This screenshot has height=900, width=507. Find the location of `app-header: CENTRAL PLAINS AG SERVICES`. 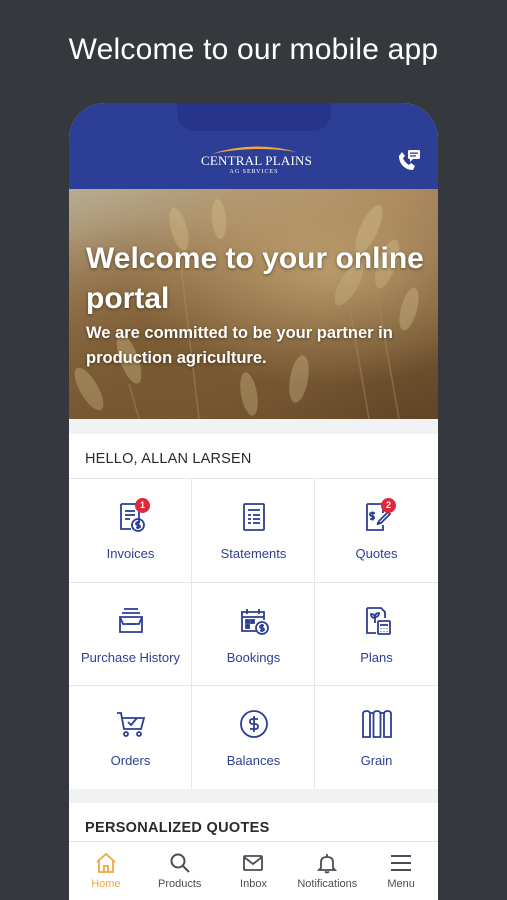

app-header: CENTRAL PLAINS AG SERVICES is located at coordinates (253, 146).